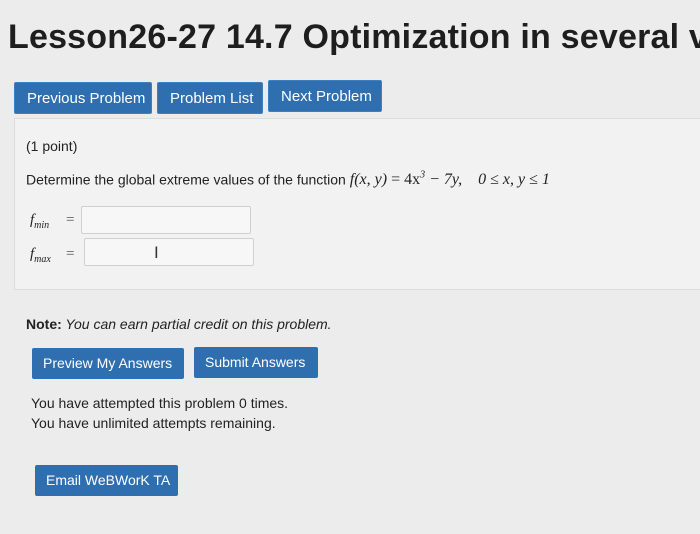 The image size is (700, 534). I want to click on previous-problem-button: Previous Problem, so click(83, 98).